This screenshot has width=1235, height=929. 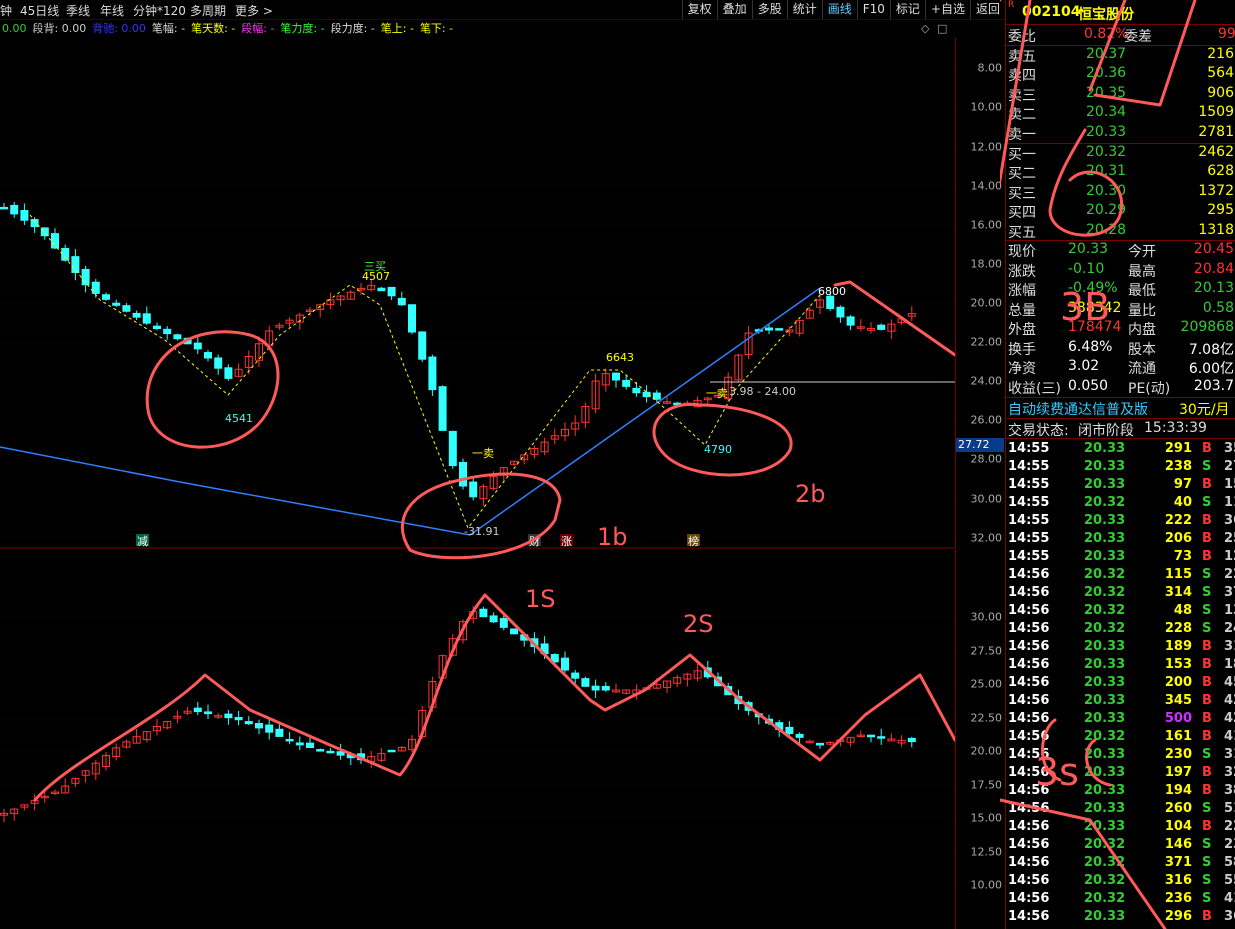 I want to click on add-watchlist-button: +自选, so click(x=947, y=9).